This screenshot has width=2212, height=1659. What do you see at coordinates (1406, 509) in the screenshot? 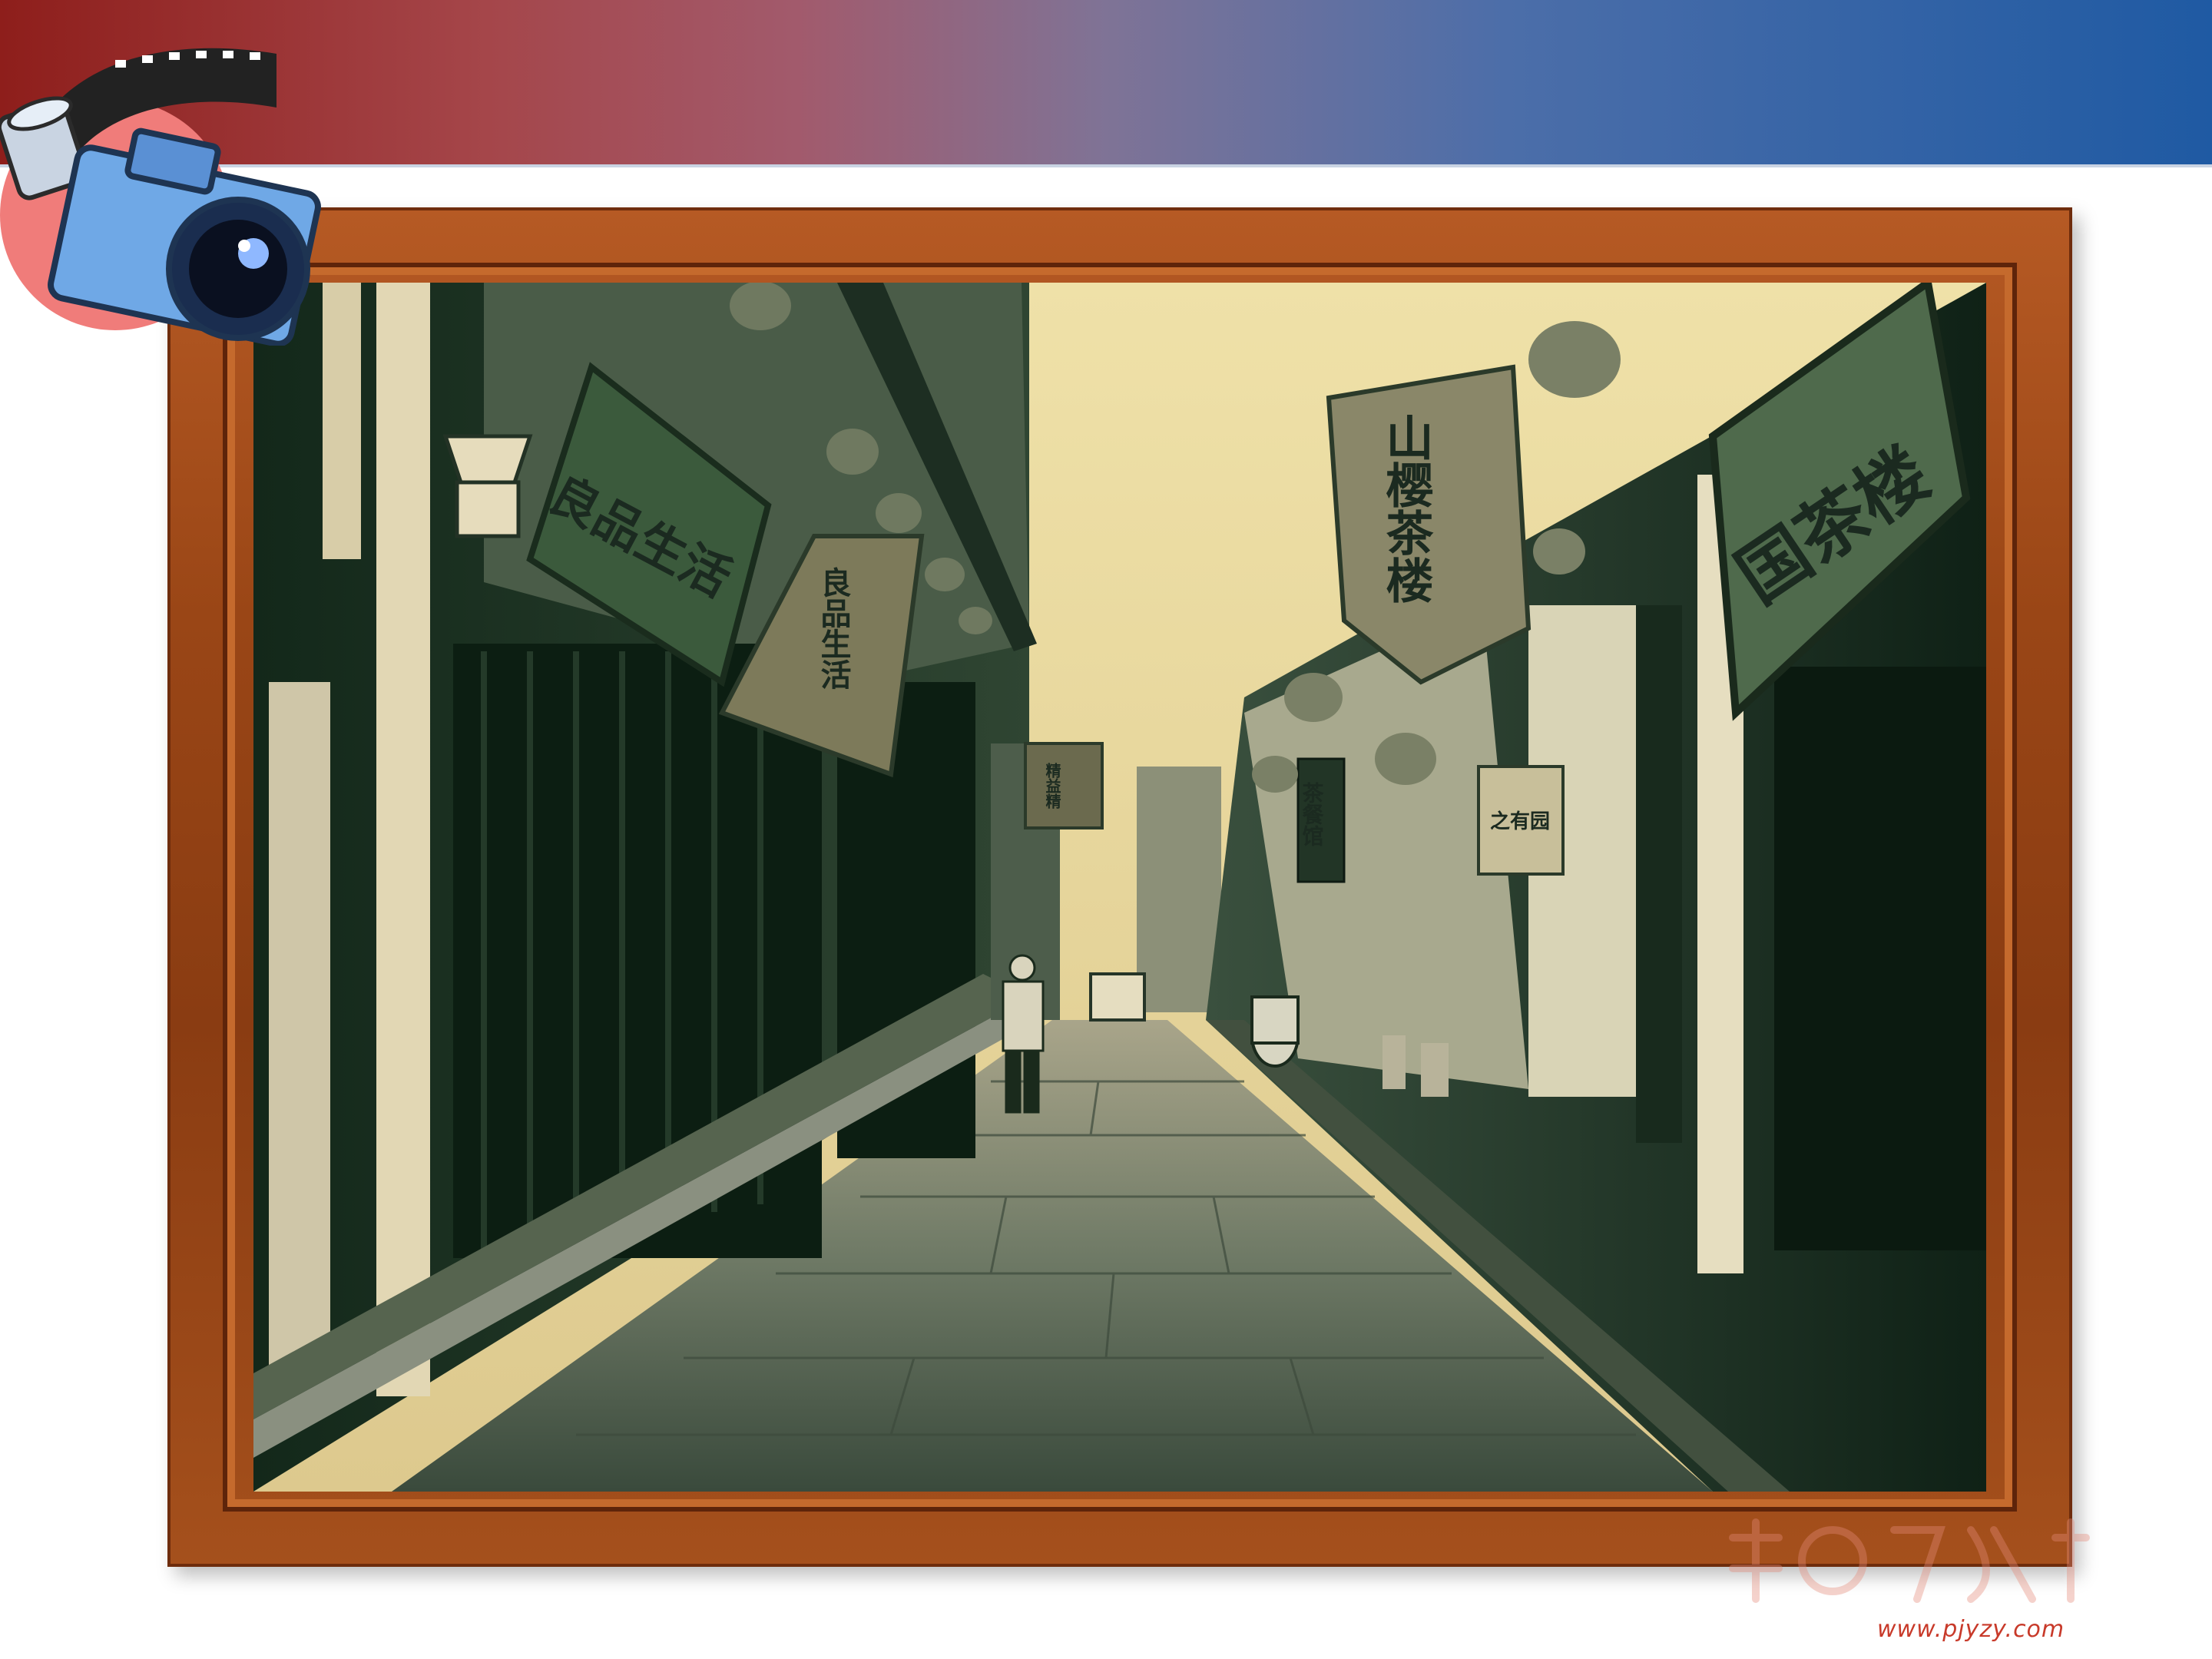
I see `right-banner-text: 山樱茶楼` at bounding box center [1406, 509].